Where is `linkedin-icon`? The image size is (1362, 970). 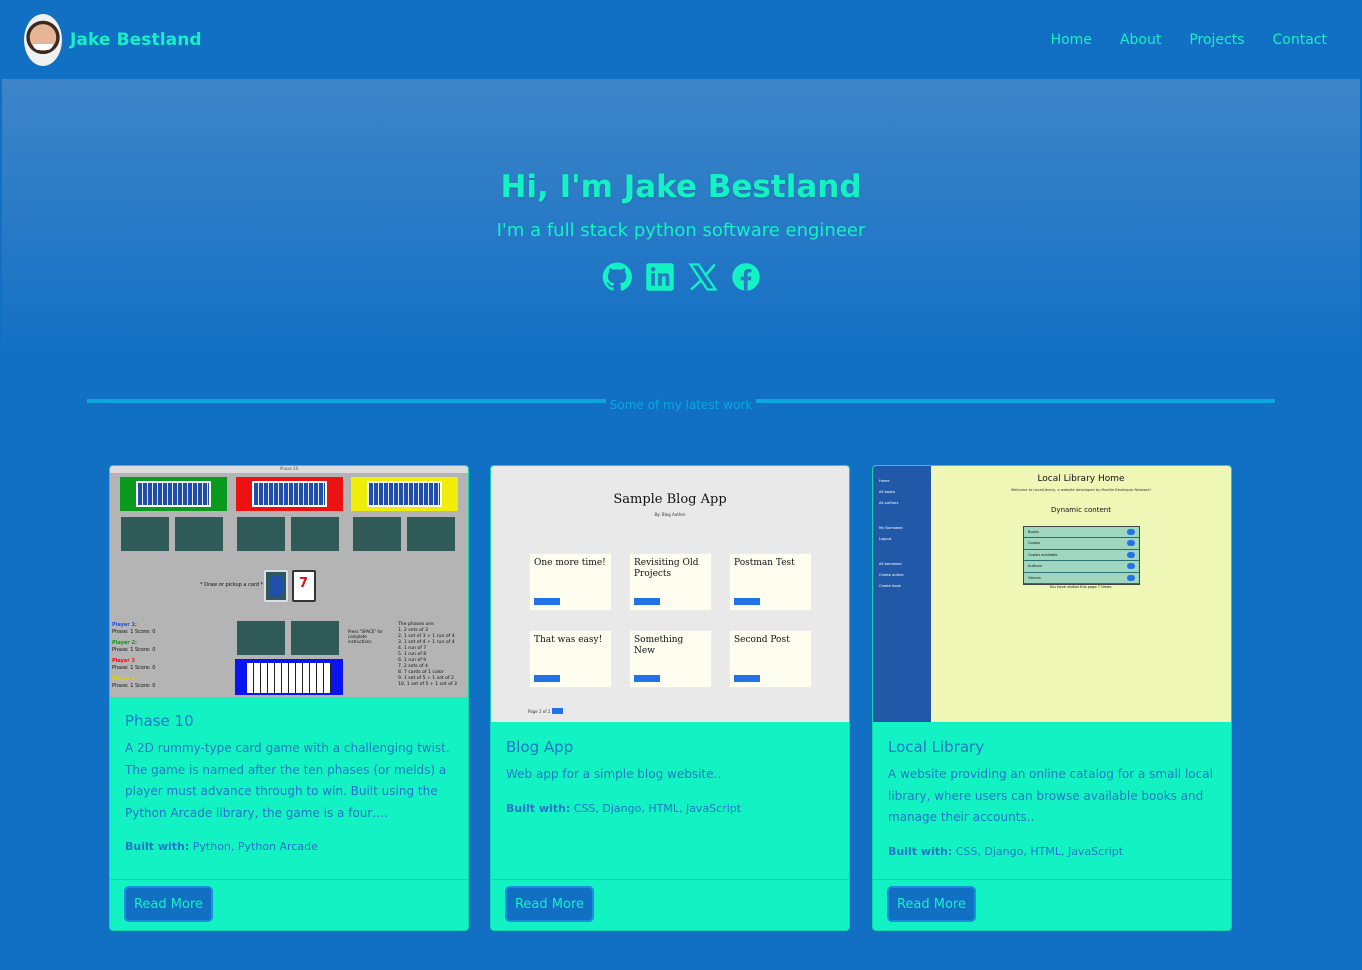
linkedin-icon is located at coordinates (660, 277).